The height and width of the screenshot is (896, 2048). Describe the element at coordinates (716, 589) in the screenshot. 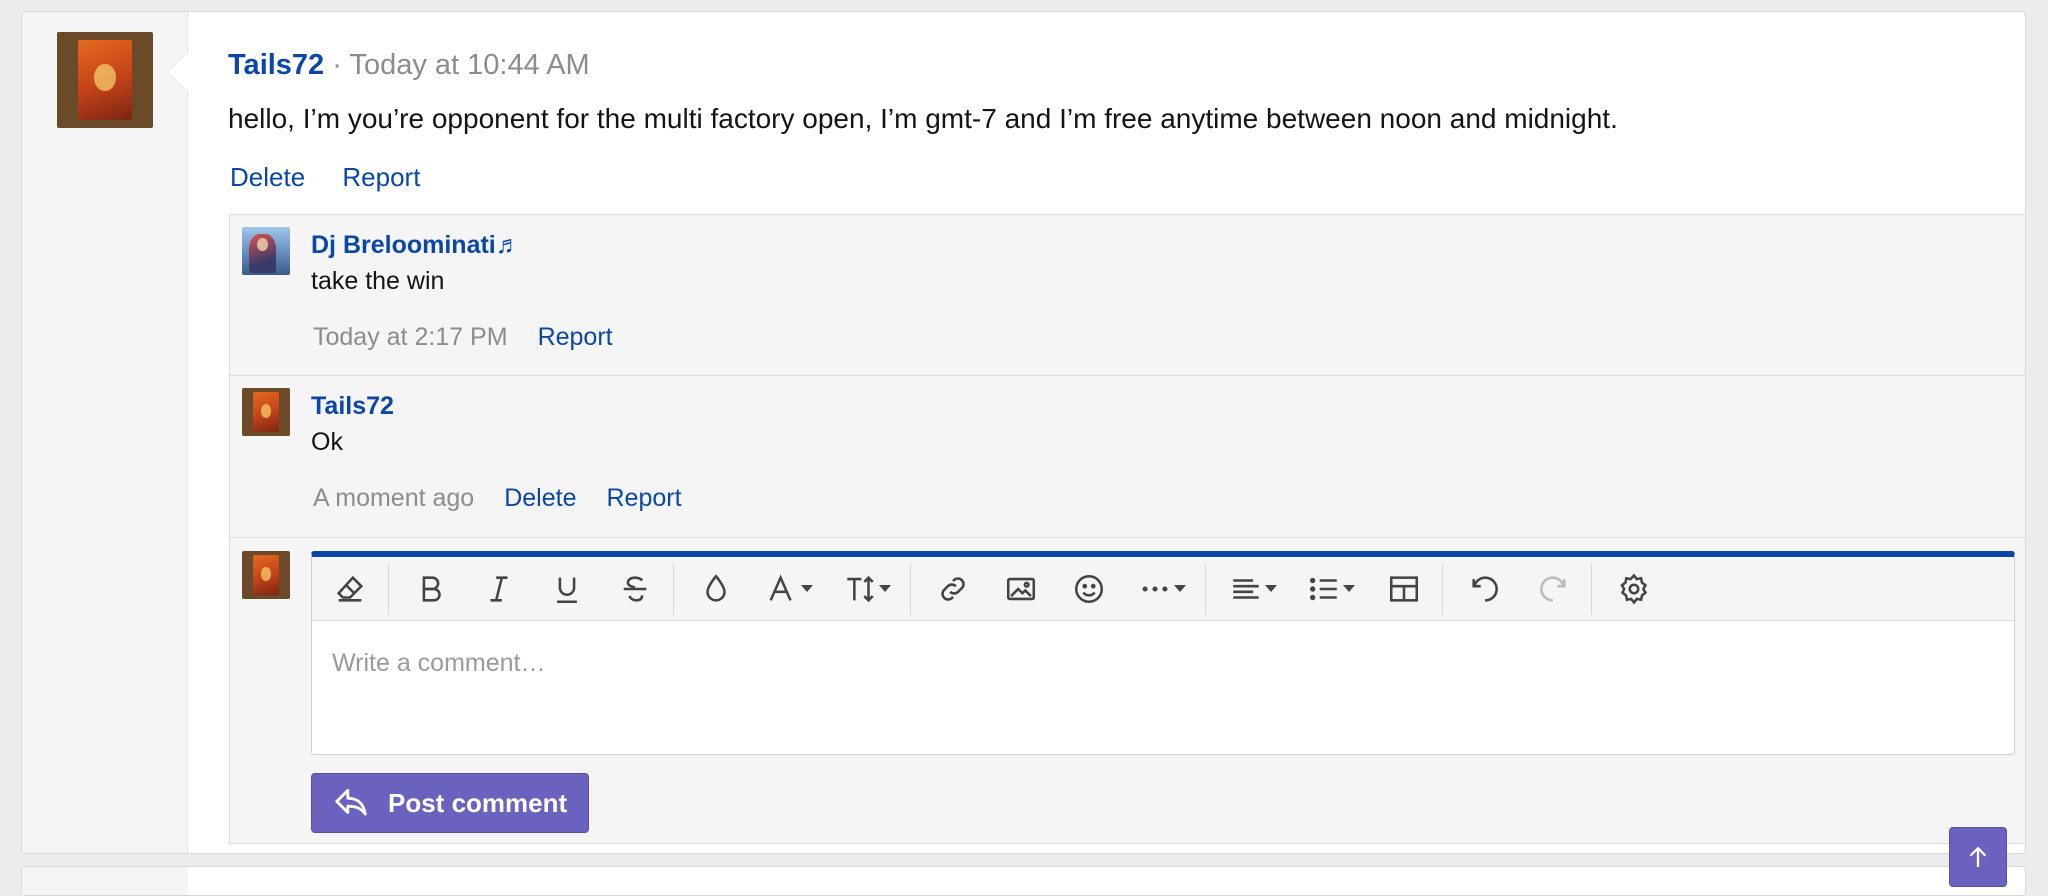

I see `text-color-icon` at that location.